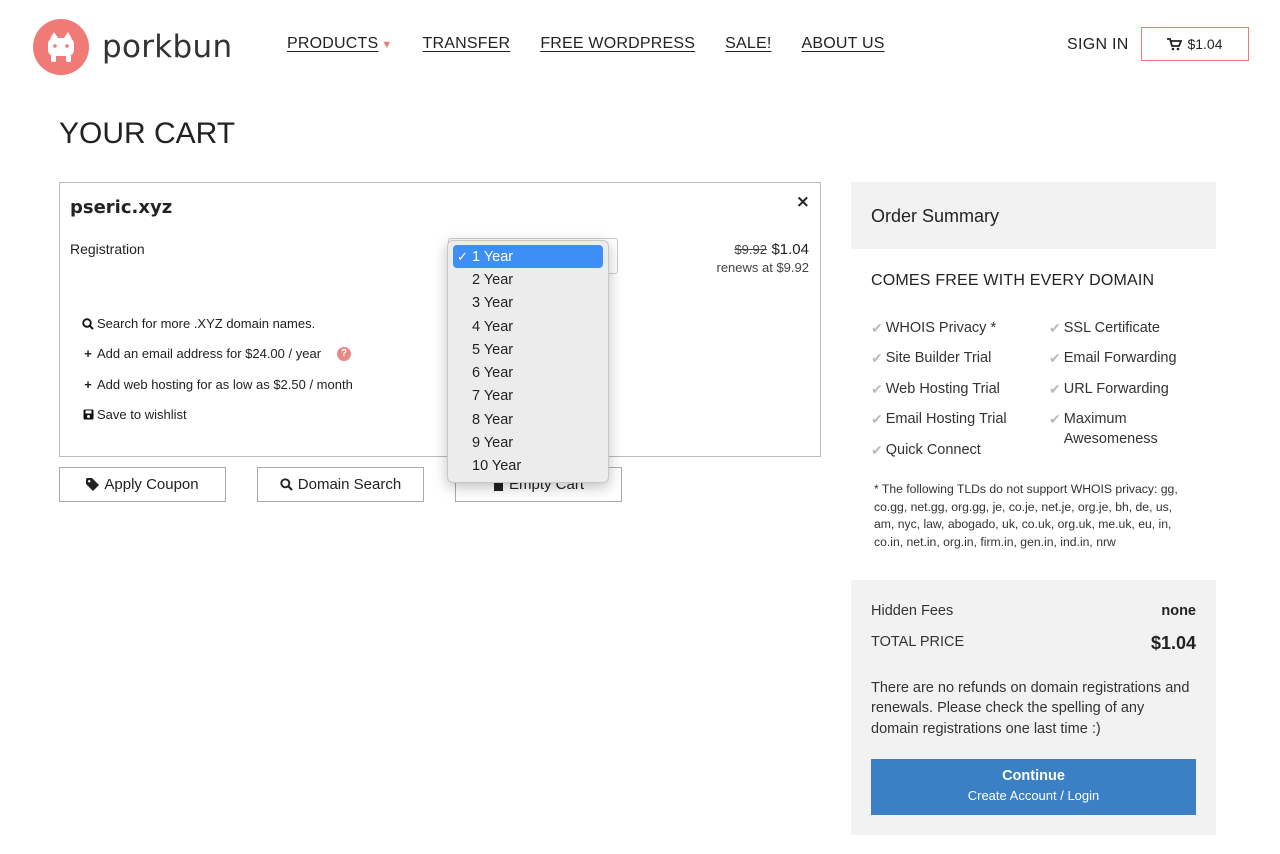  I want to click on hidden-fees-label: Hidden Fees, so click(912, 611).